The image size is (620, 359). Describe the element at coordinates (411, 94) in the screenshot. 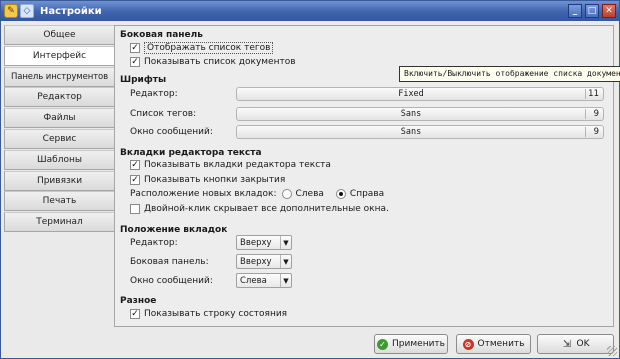

I see `editor-font-name: Fixed` at that location.